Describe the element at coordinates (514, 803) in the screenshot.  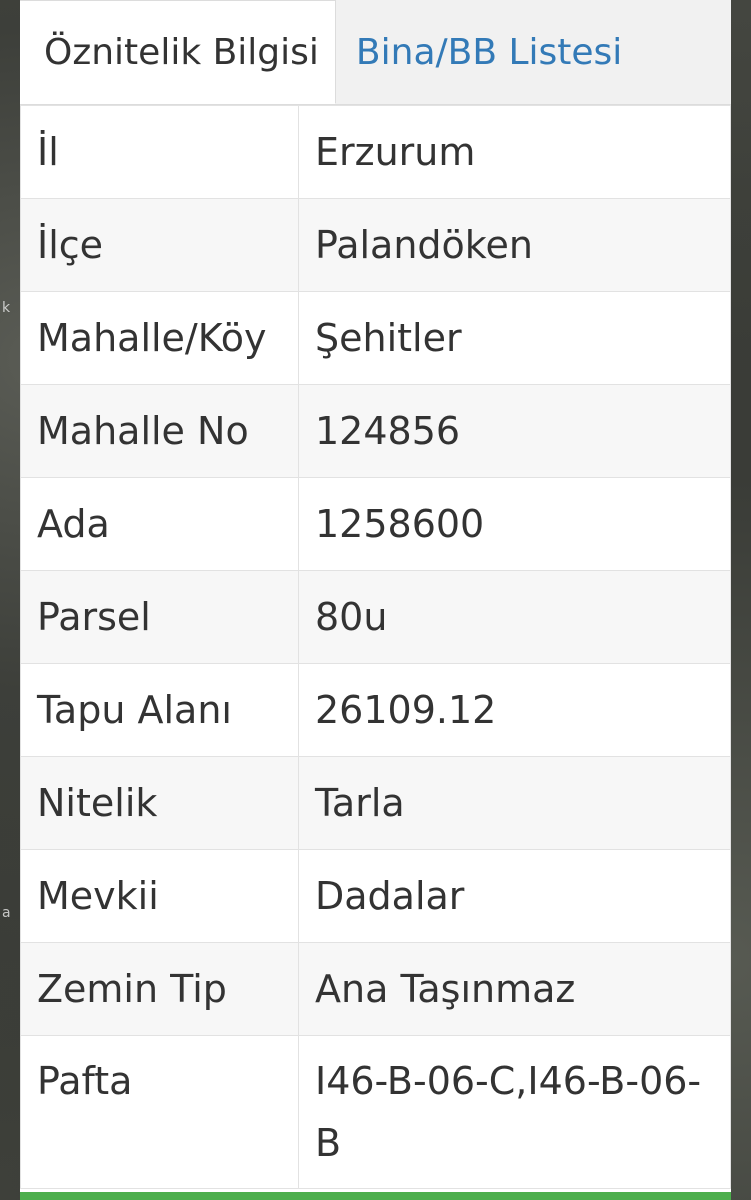
I see `attr-value: Tarla` at that location.